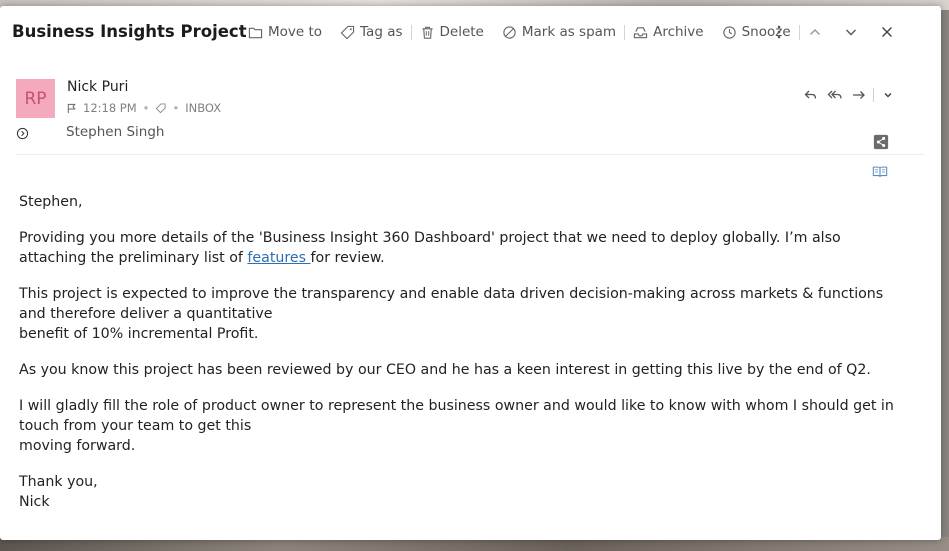  What do you see at coordinates (34, 502) in the screenshot?
I see `signature: Nick` at bounding box center [34, 502].